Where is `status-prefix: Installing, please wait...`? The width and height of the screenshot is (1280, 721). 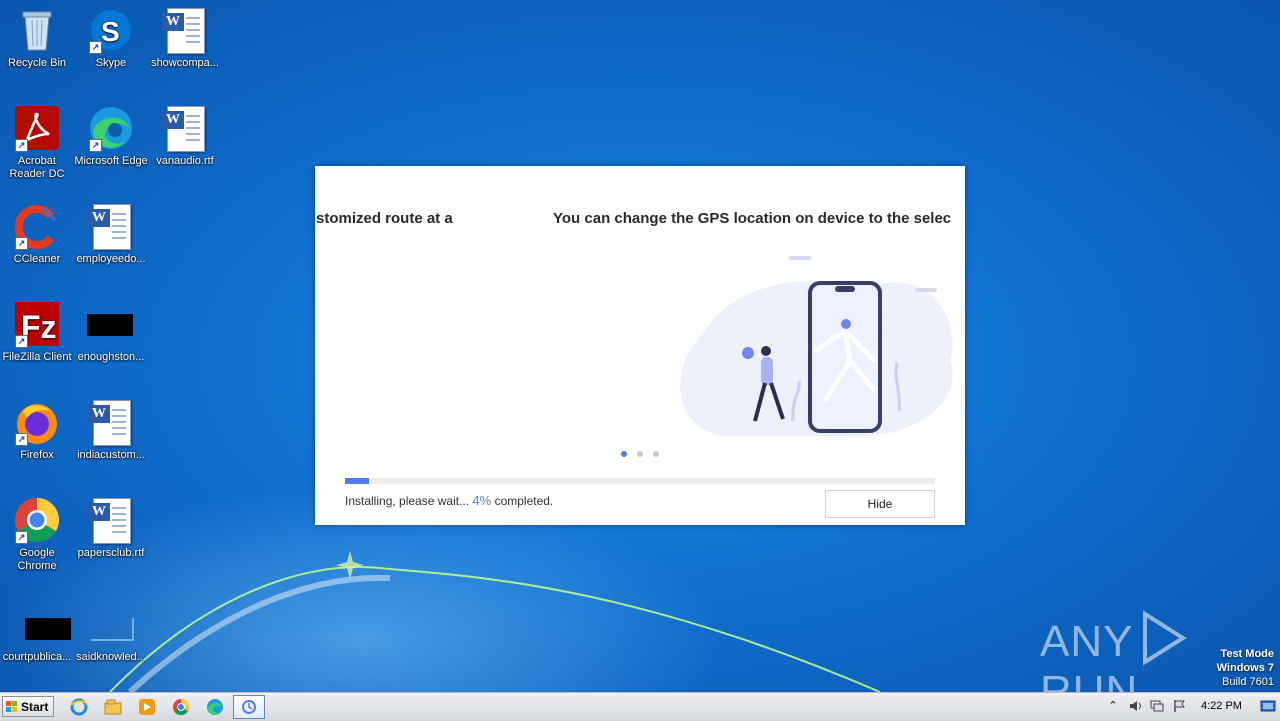
status-prefix: Installing, please wait... is located at coordinates (407, 501).